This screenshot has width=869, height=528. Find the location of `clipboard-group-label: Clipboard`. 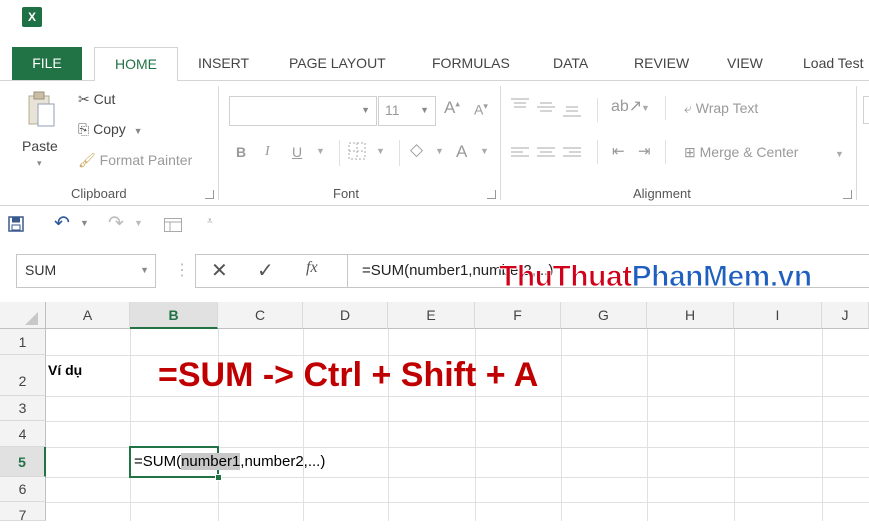

clipboard-group-label: Clipboard is located at coordinates (99, 193).